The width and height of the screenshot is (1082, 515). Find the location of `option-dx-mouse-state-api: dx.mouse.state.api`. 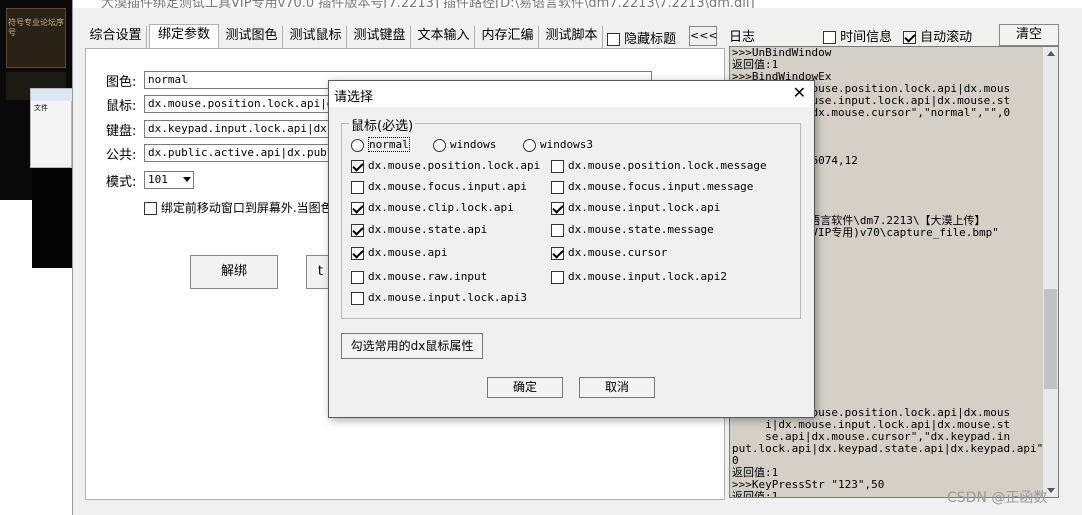

option-dx-mouse-state-api: dx.mouse.state.api is located at coordinates (419, 230).